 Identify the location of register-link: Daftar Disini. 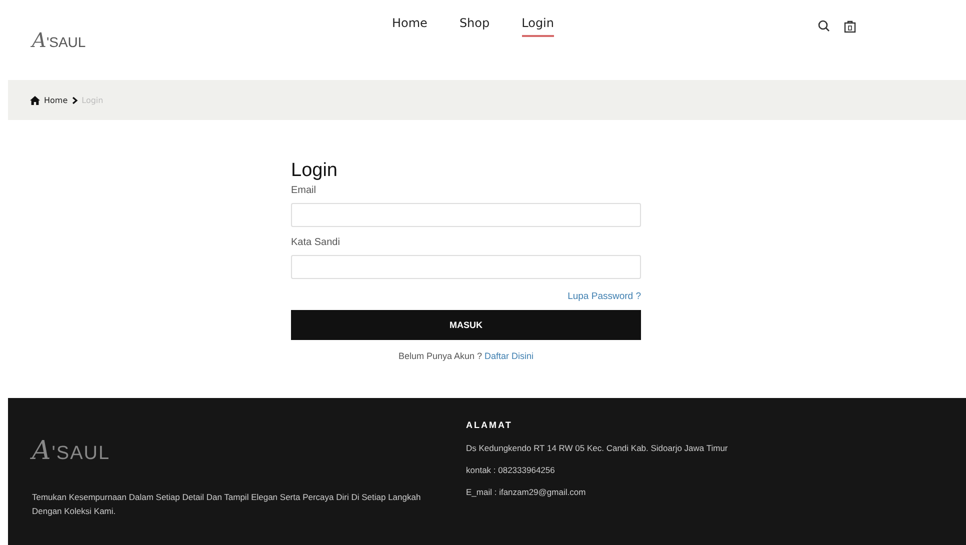
(509, 356).